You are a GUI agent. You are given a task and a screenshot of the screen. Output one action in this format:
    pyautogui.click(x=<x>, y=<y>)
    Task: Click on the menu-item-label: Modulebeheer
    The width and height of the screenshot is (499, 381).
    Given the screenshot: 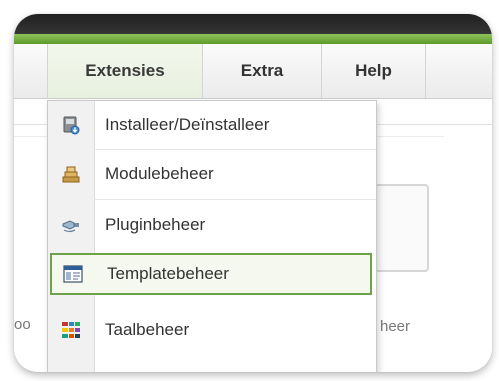 What is the action you would take?
    pyautogui.click(x=159, y=173)
    